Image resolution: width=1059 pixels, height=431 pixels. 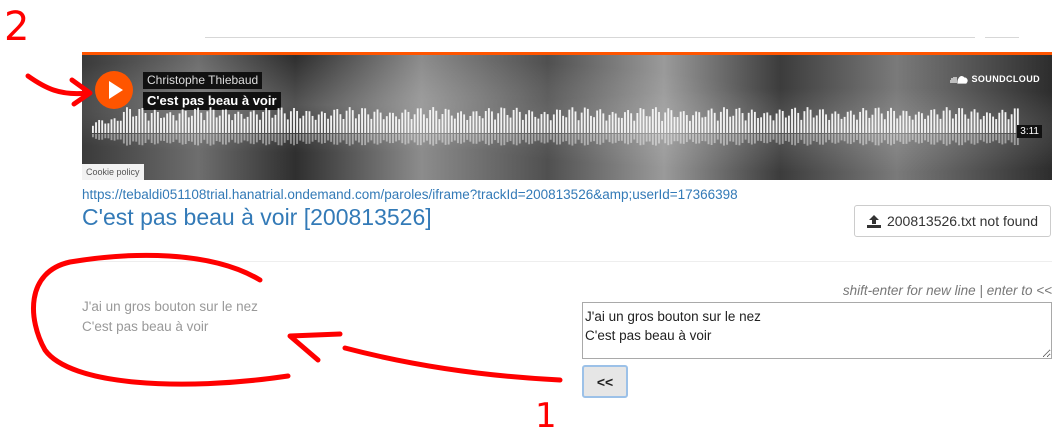 I want to click on lyrics-input, so click(x=817, y=330).